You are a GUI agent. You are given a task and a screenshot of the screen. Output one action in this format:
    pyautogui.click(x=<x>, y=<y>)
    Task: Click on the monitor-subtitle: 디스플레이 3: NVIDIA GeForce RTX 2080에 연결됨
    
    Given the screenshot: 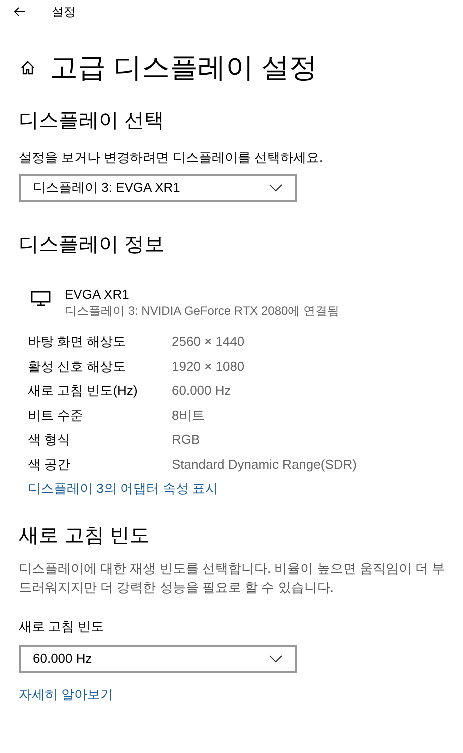 What is the action you would take?
    pyautogui.click(x=202, y=311)
    